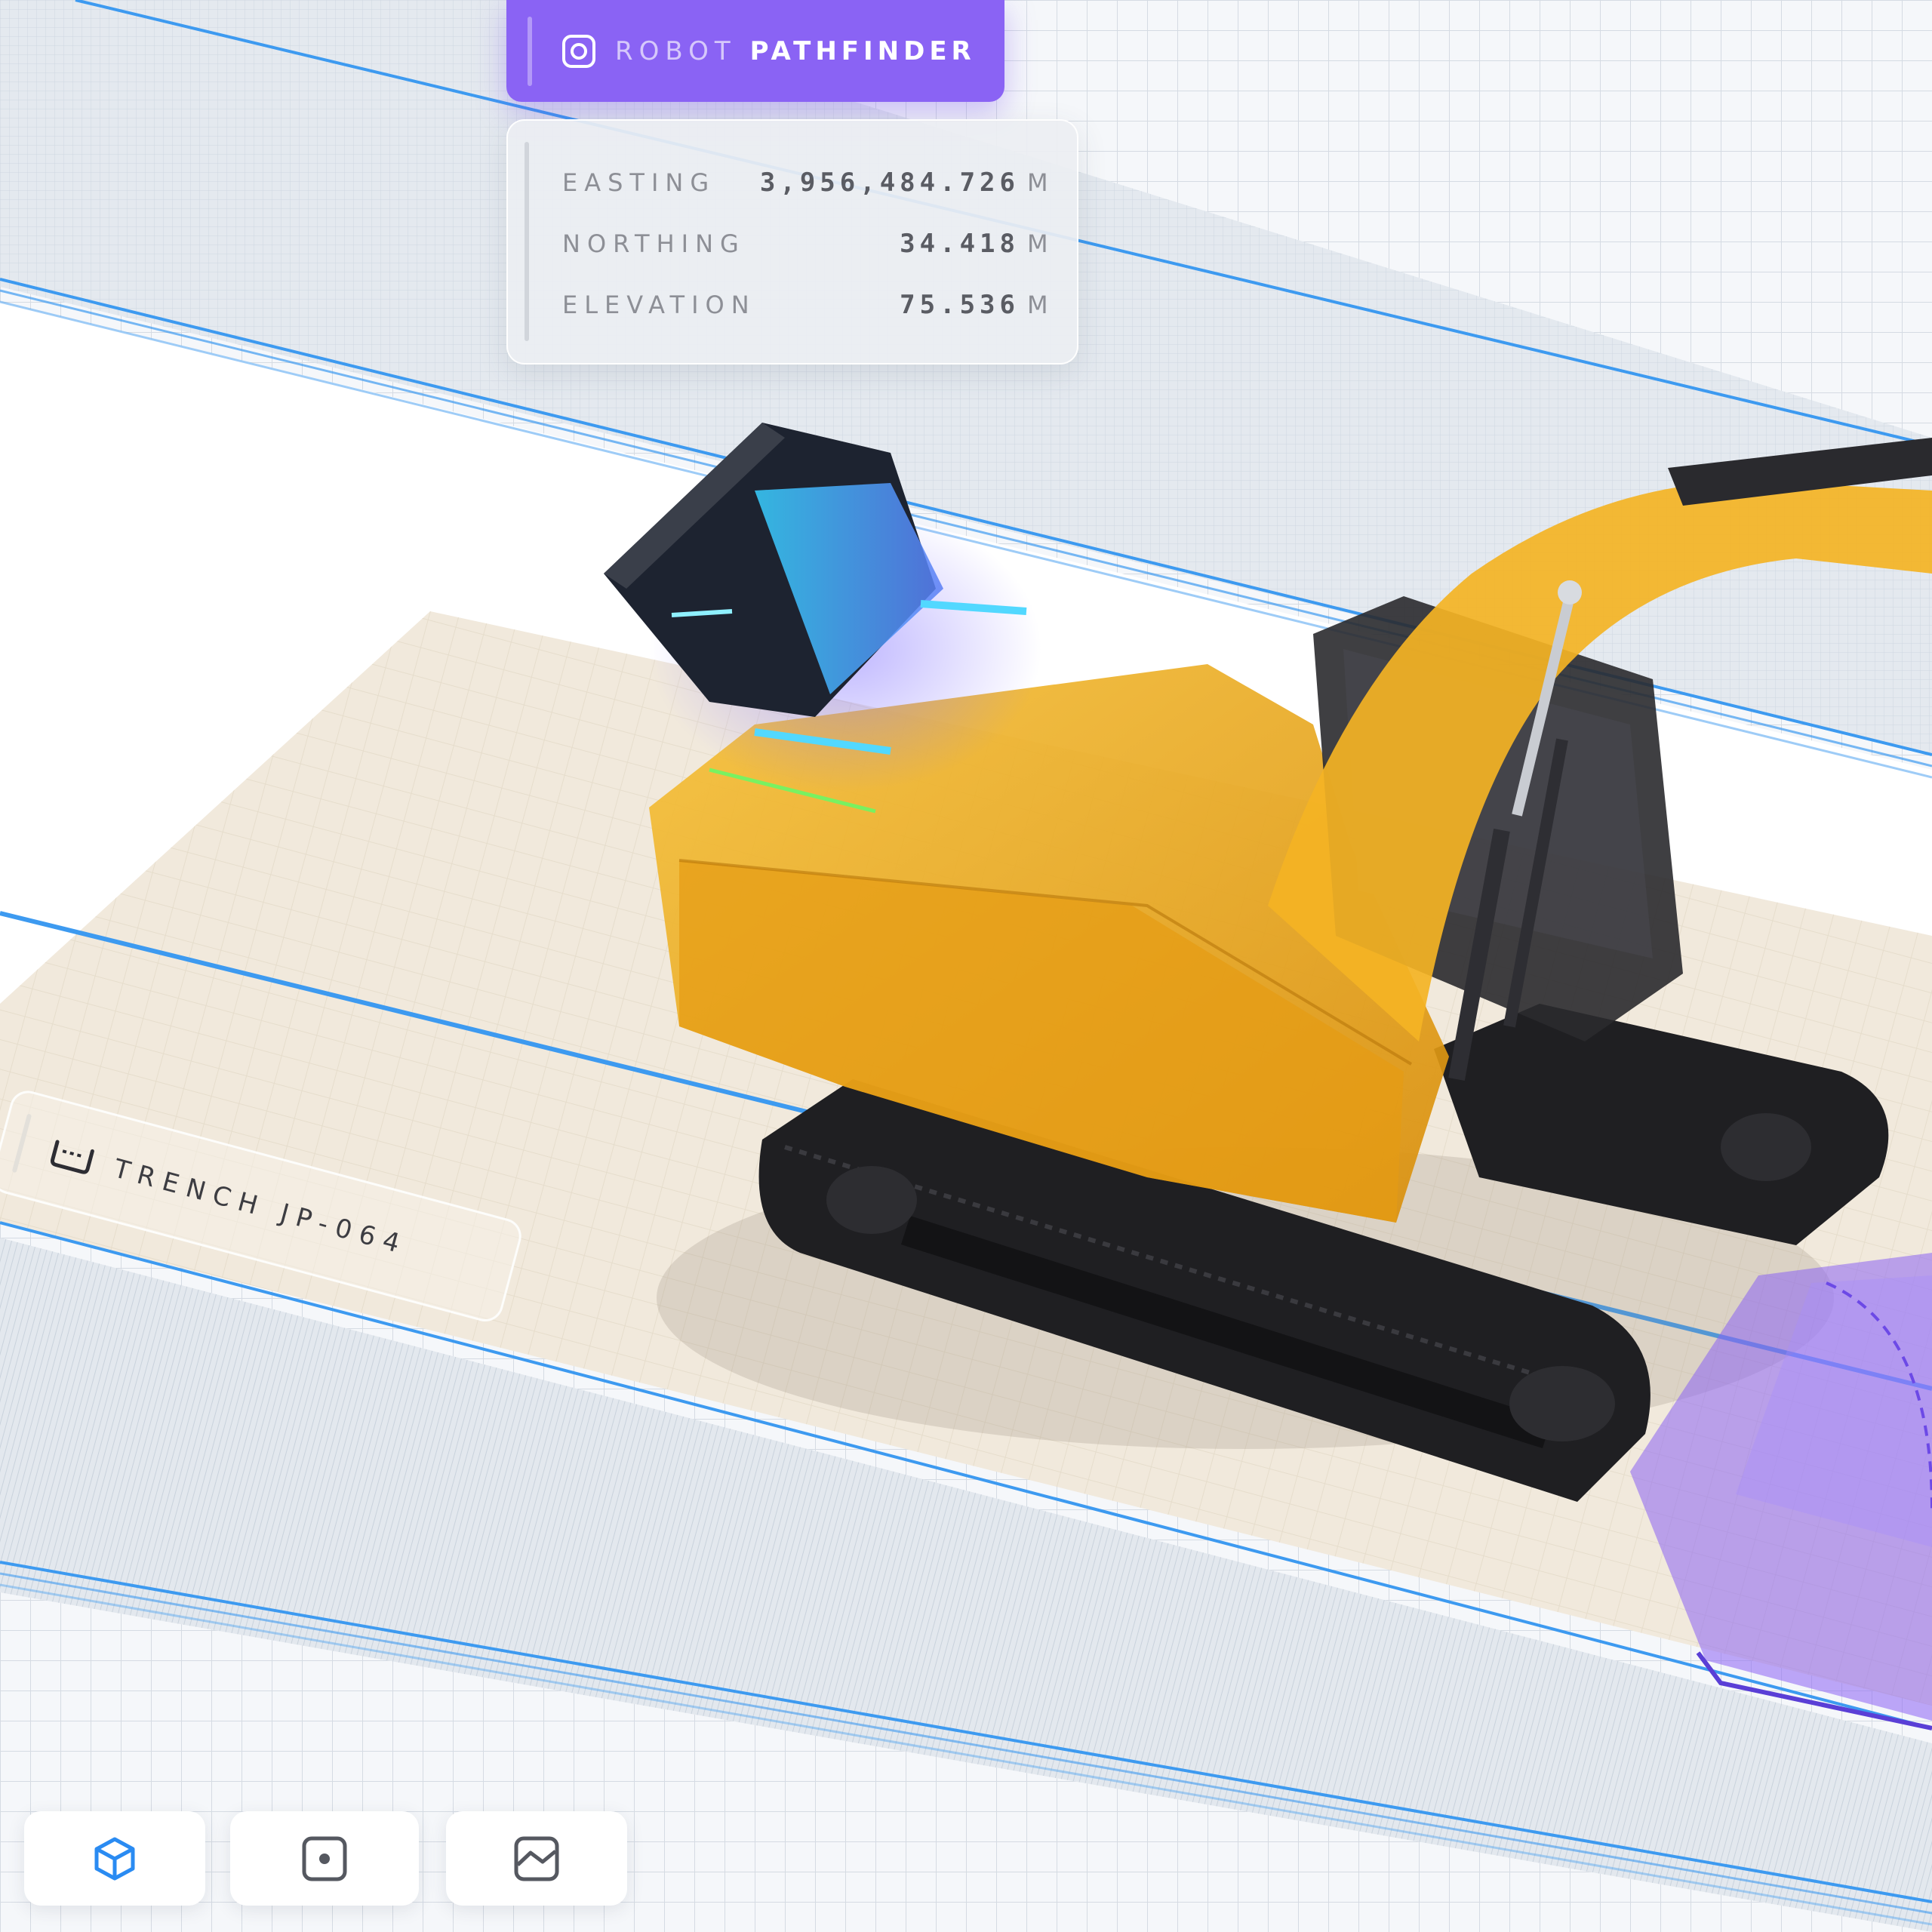 The image size is (1932, 1932). What do you see at coordinates (676, 50) in the screenshot?
I see `header-prefix: ROBOT` at bounding box center [676, 50].